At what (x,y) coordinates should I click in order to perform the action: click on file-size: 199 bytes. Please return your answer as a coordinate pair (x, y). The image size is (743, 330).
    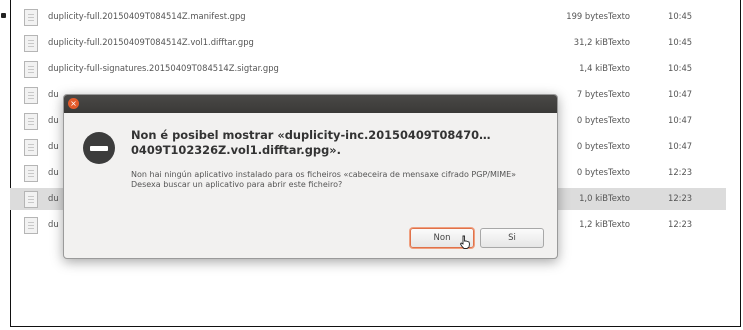
    Looking at the image, I should click on (587, 16).